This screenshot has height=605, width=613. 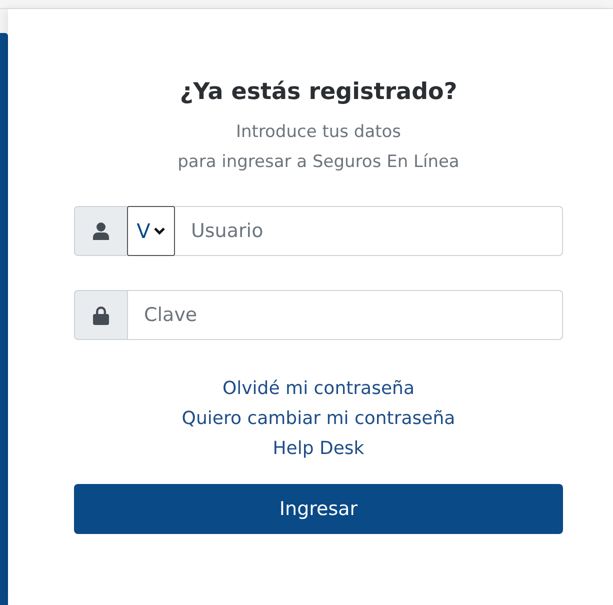 What do you see at coordinates (151, 231) in the screenshot?
I see `document-type-dropdown: V` at bounding box center [151, 231].